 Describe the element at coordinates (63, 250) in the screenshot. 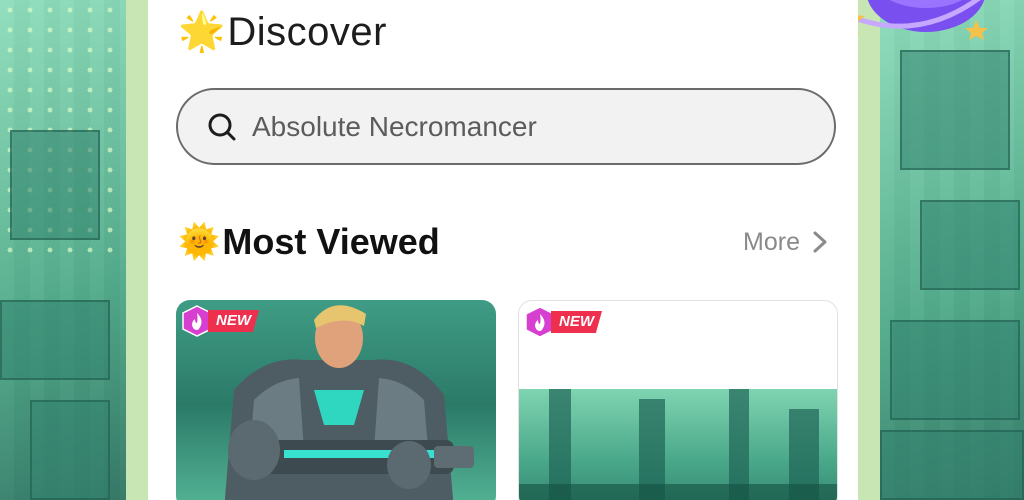

I see `background-scene-left` at that location.